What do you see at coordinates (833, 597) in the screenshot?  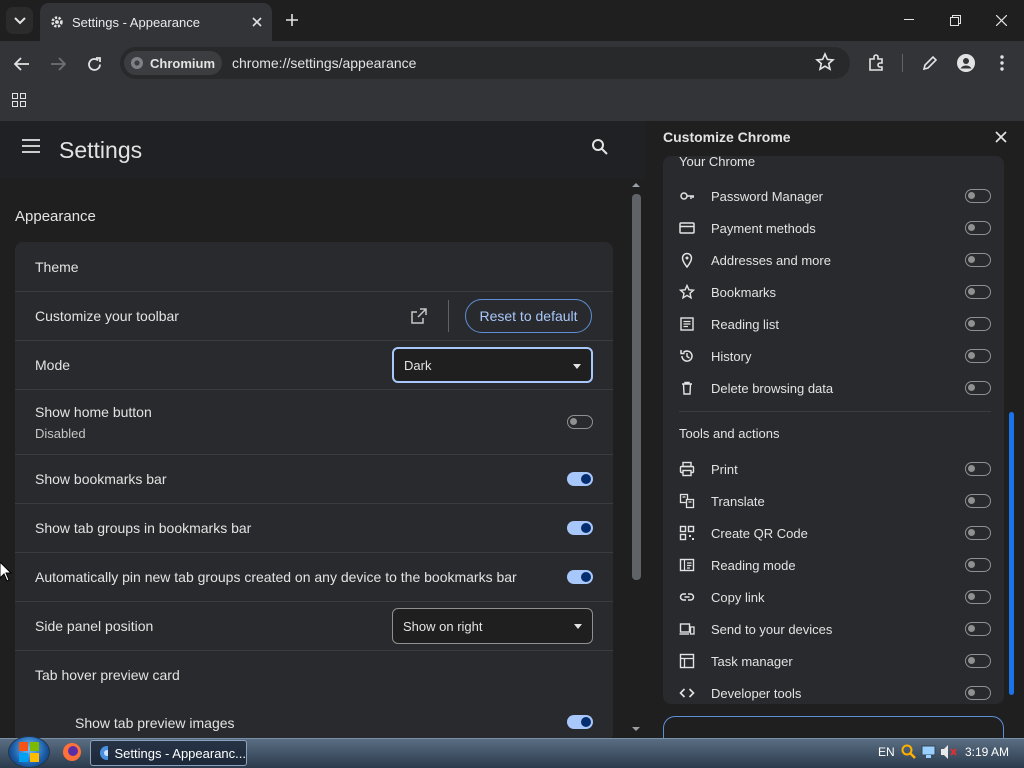 I see `list-item: Copy link` at bounding box center [833, 597].